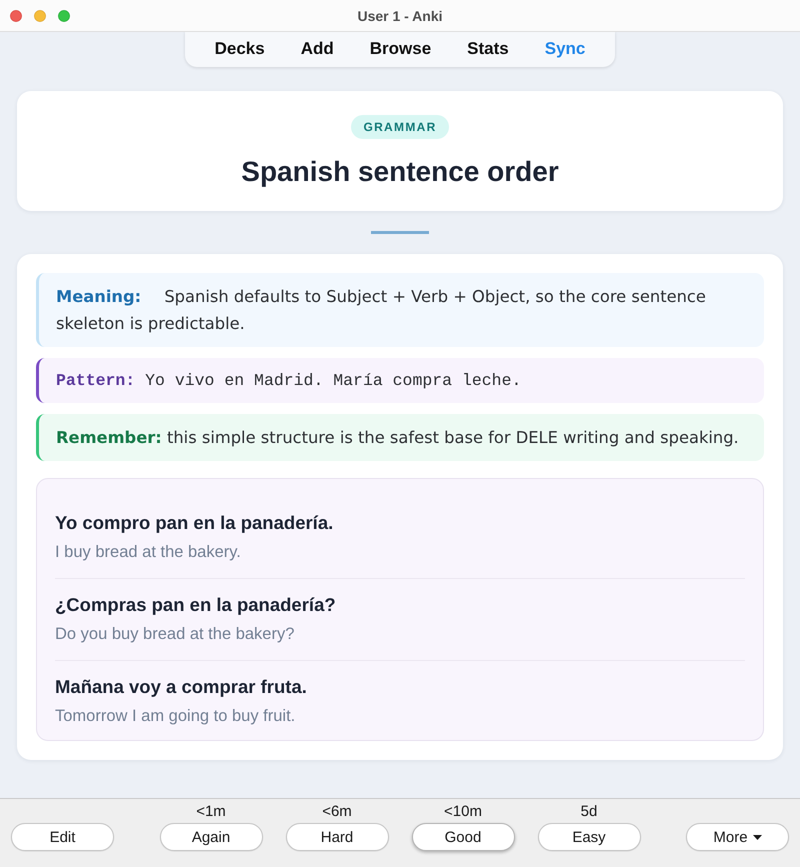 This screenshot has height=867, width=800. I want to click on example-translation: Do you buy bread at the bakery?, so click(175, 634).